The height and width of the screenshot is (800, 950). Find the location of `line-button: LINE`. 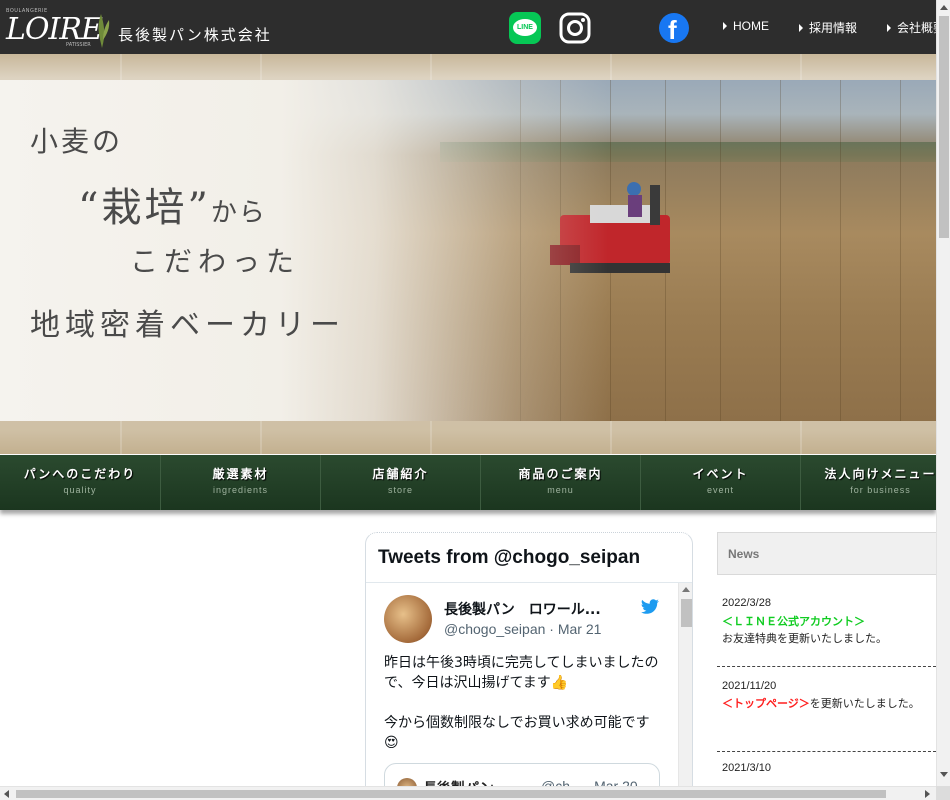

line-button: LINE is located at coordinates (525, 28).